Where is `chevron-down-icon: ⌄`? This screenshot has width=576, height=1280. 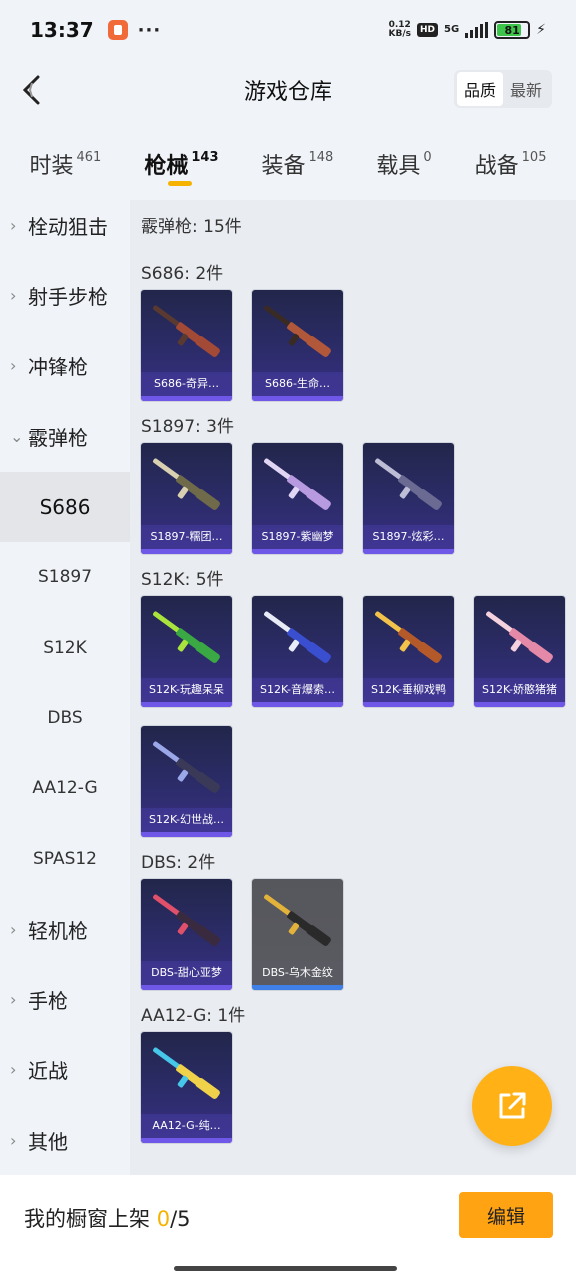 chevron-down-icon: ⌄ is located at coordinates (17, 436).